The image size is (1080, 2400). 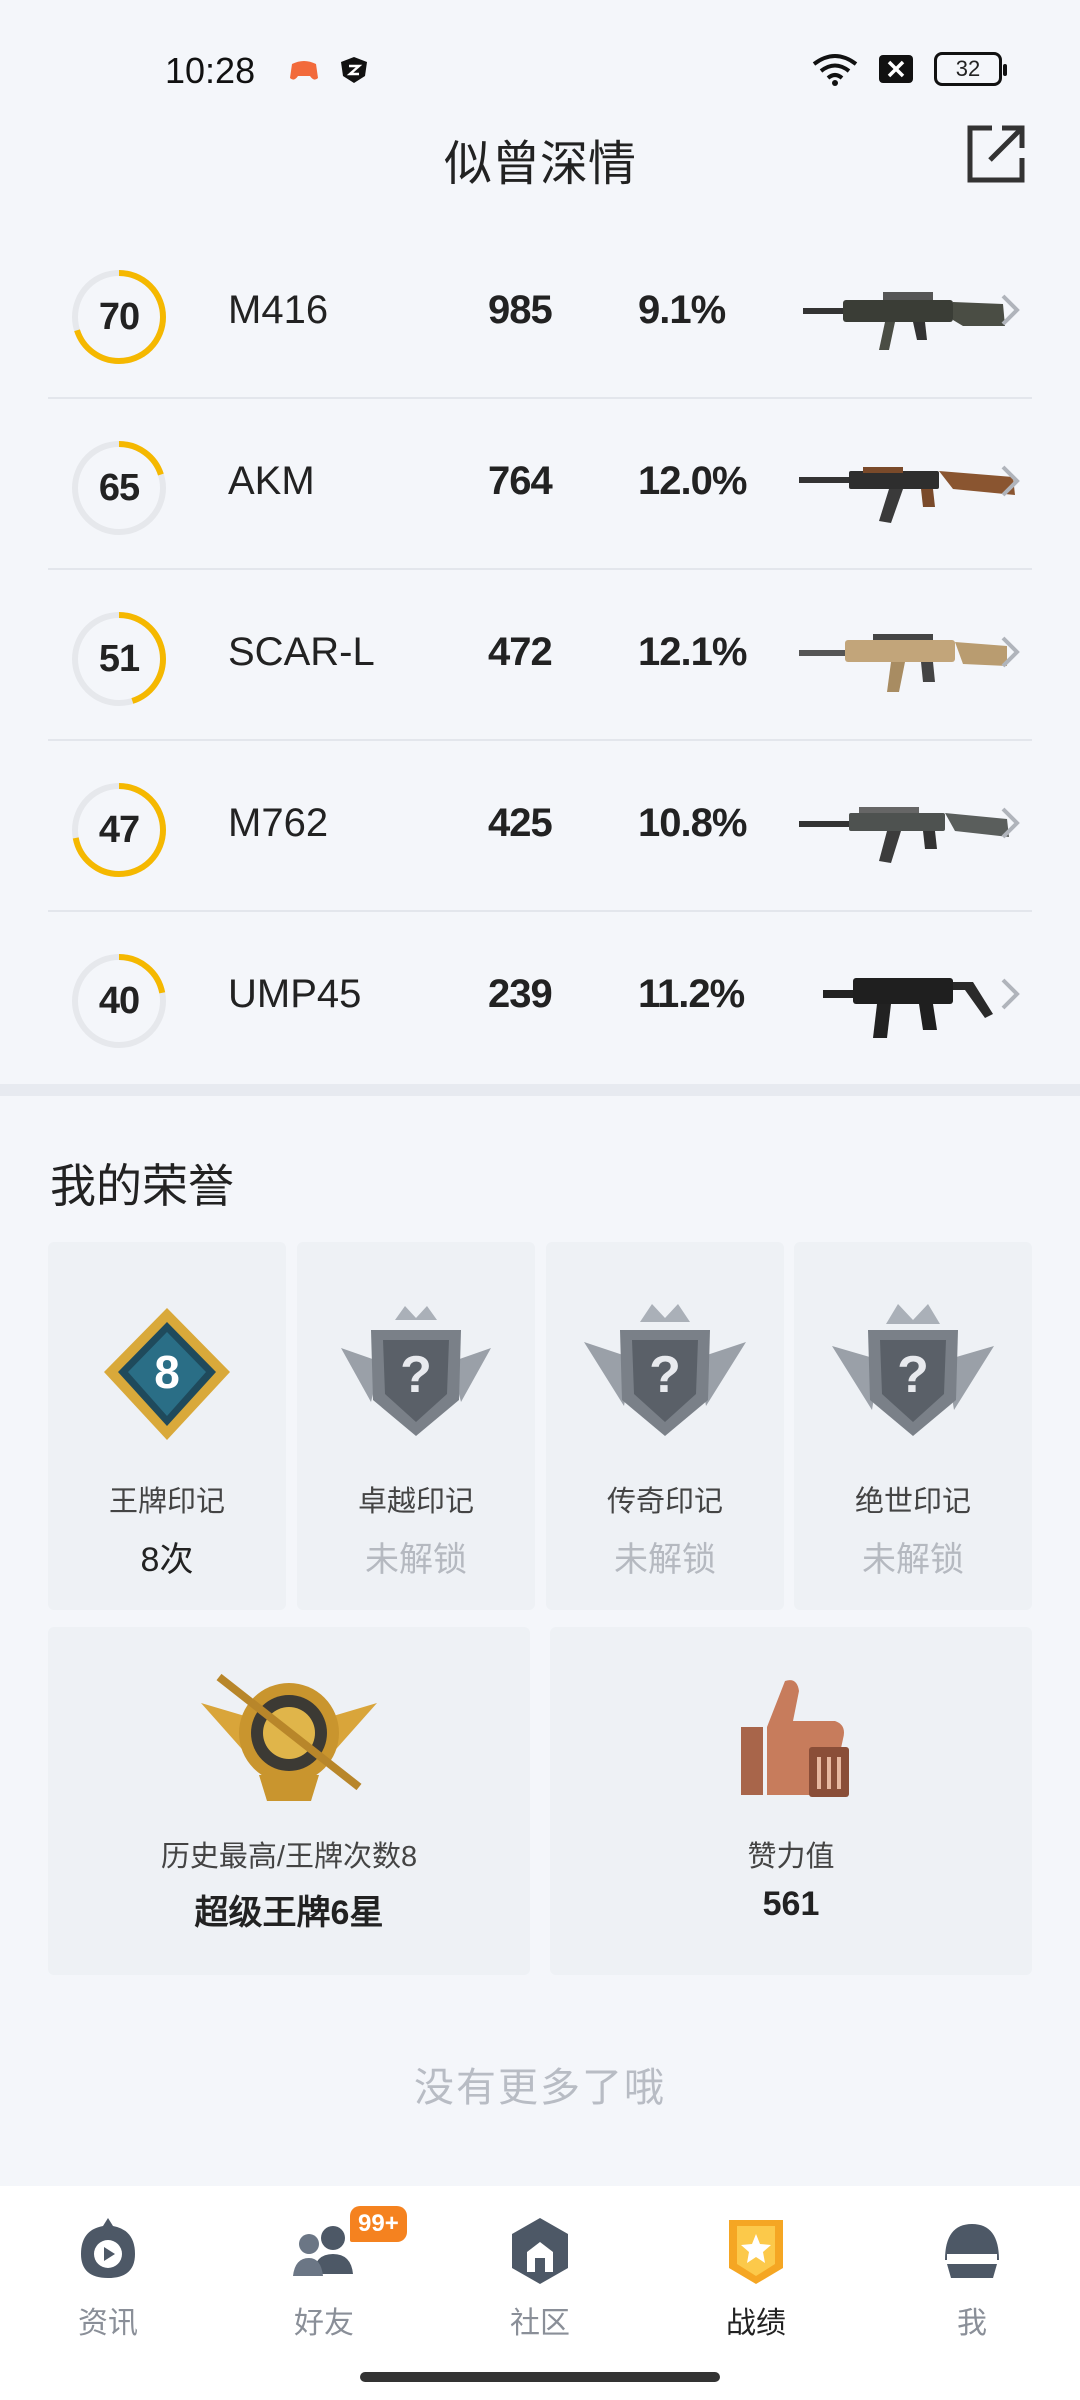 I want to click on medal-card-legend: ? 传奇印记 未解锁, so click(x=665, y=1426).